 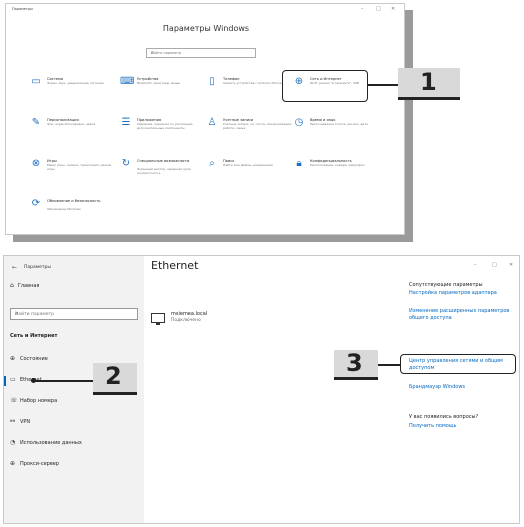 I want to click on dialup-icon: ☏, so click(x=14, y=400).